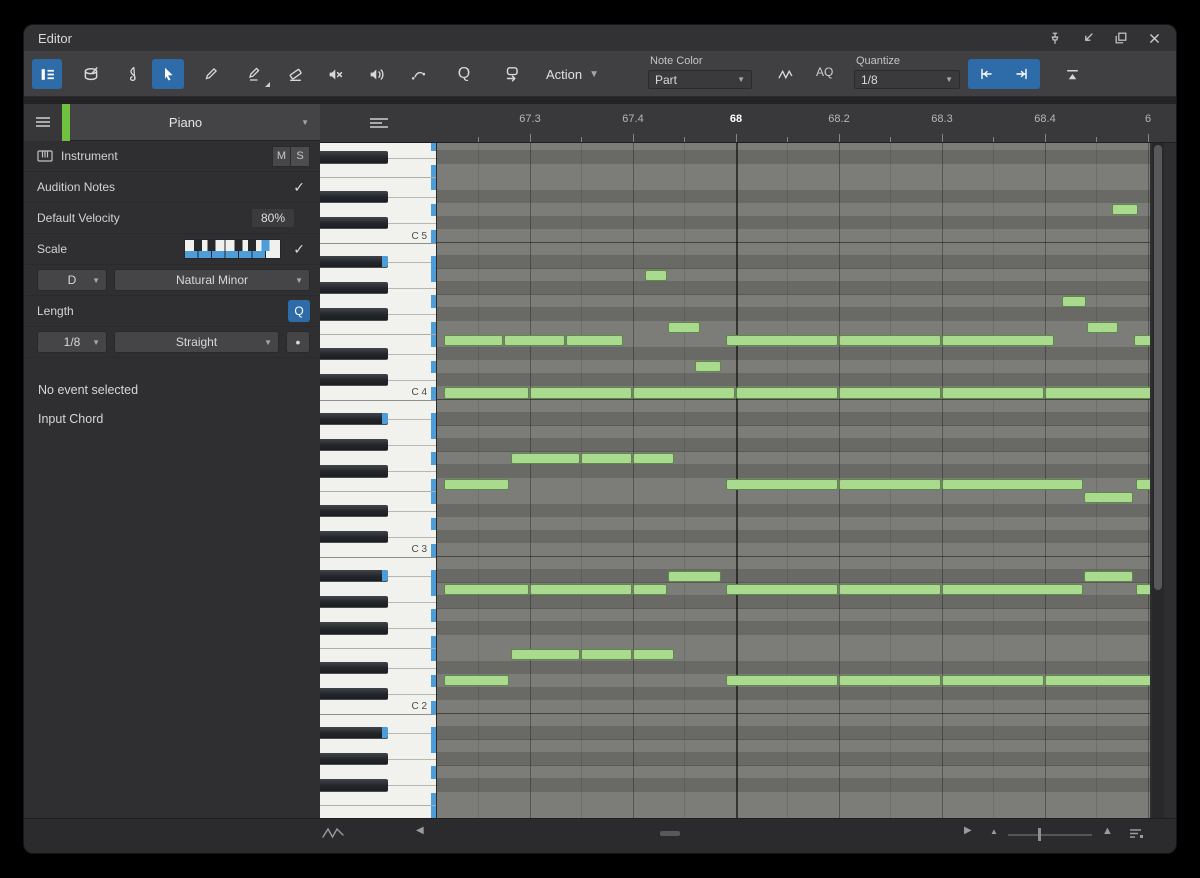 The height and width of the screenshot is (878, 1200). What do you see at coordinates (255, 74) in the screenshot?
I see `paint-tool-button` at bounding box center [255, 74].